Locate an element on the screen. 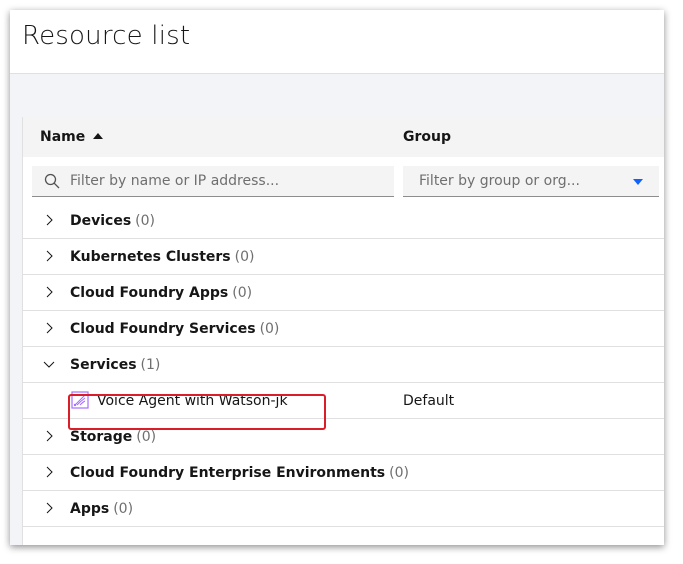  category-name: Devices is located at coordinates (101, 221).